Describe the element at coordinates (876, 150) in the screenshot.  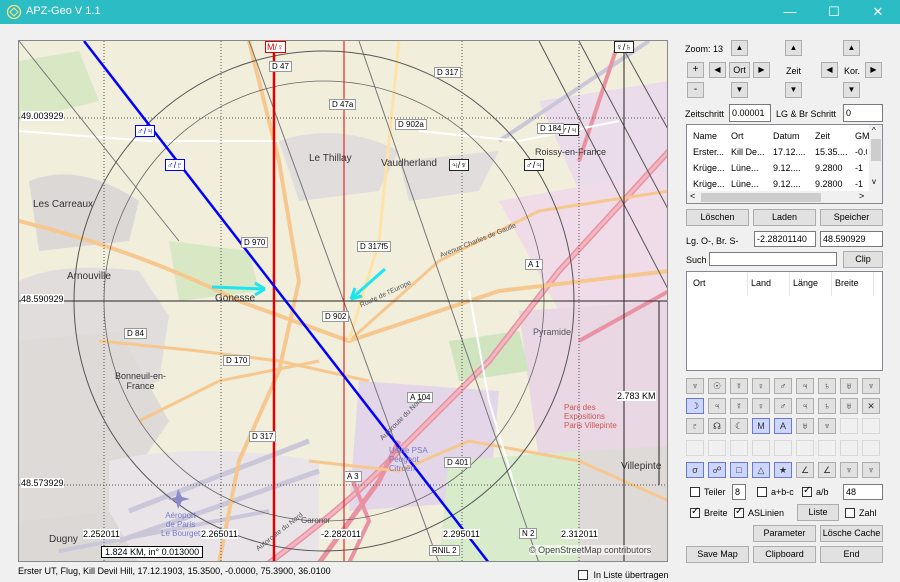
I see `scrollbar-thumb` at that location.